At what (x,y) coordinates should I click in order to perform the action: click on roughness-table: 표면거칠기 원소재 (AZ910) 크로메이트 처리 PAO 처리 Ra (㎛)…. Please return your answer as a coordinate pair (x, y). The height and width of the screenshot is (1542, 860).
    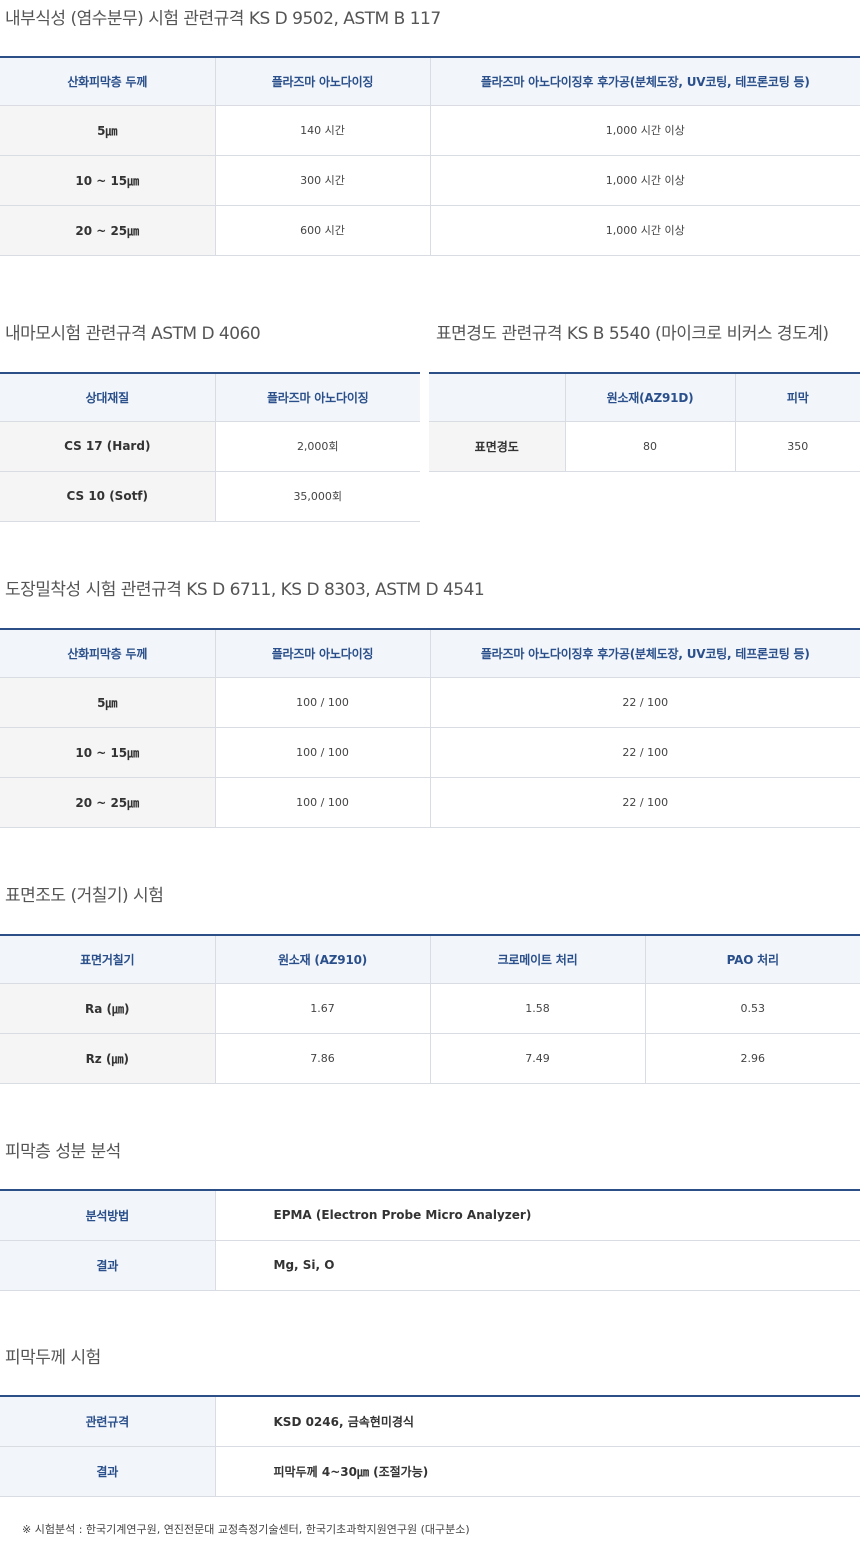
    Looking at the image, I should click on (430, 1009).